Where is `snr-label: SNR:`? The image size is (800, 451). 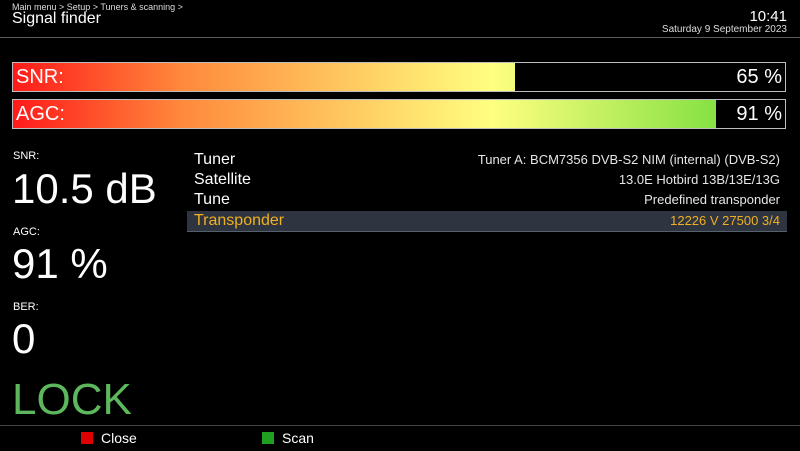 snr-label: SNR: is located at coordinates (26, 156).